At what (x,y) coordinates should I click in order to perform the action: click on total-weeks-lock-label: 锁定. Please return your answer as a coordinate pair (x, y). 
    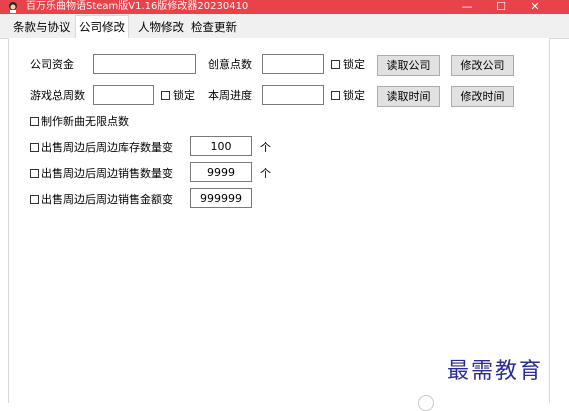
    Looking at the image, I should click on (184, 95).